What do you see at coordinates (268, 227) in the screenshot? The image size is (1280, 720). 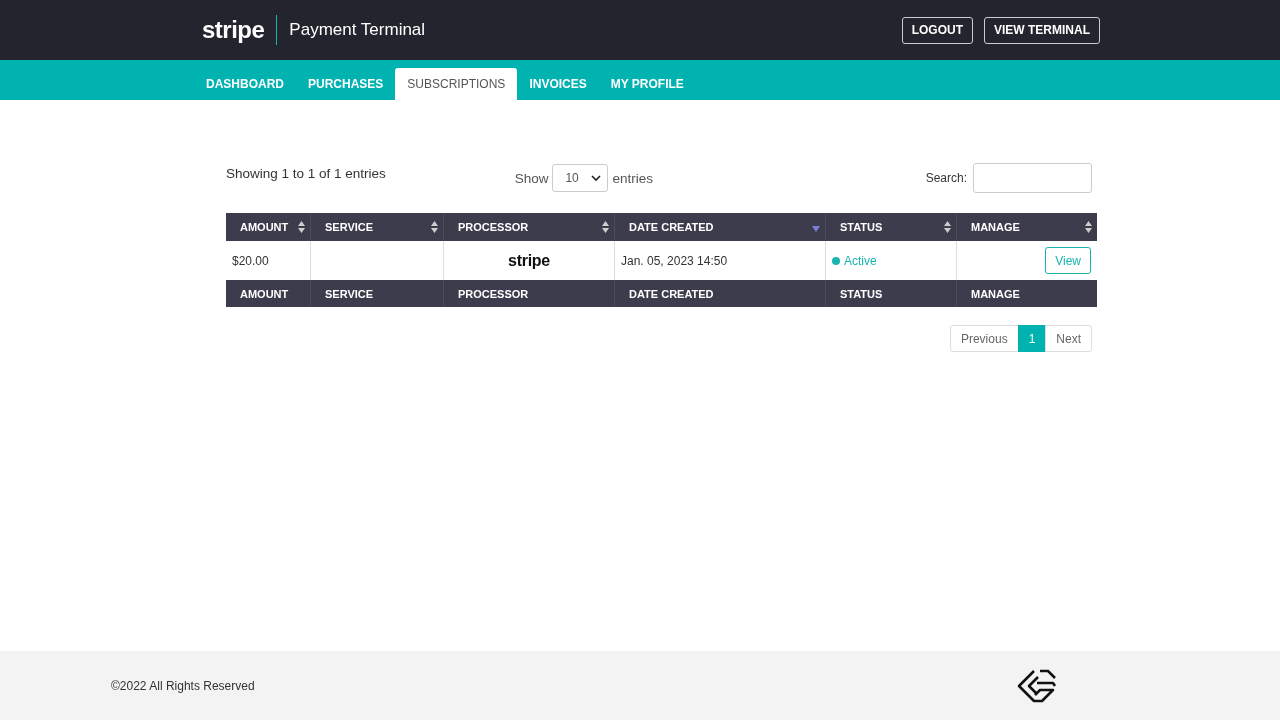 I see `column-header: AMOUNT` at bounding box center [268, 227].